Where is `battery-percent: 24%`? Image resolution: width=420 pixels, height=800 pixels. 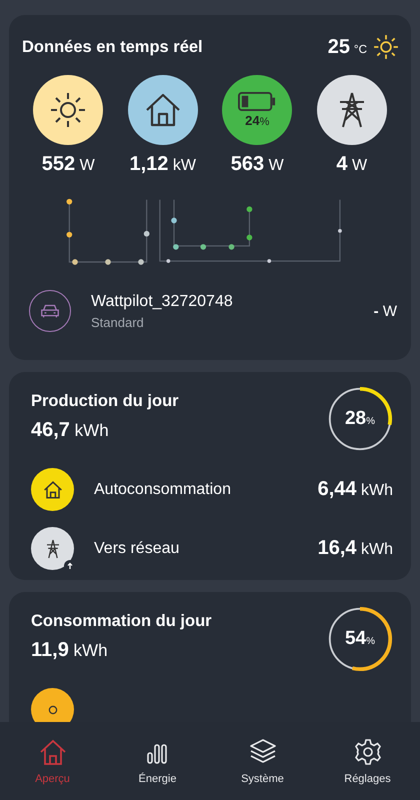 battery-percent: 24% is located at coordinates (257, 120).